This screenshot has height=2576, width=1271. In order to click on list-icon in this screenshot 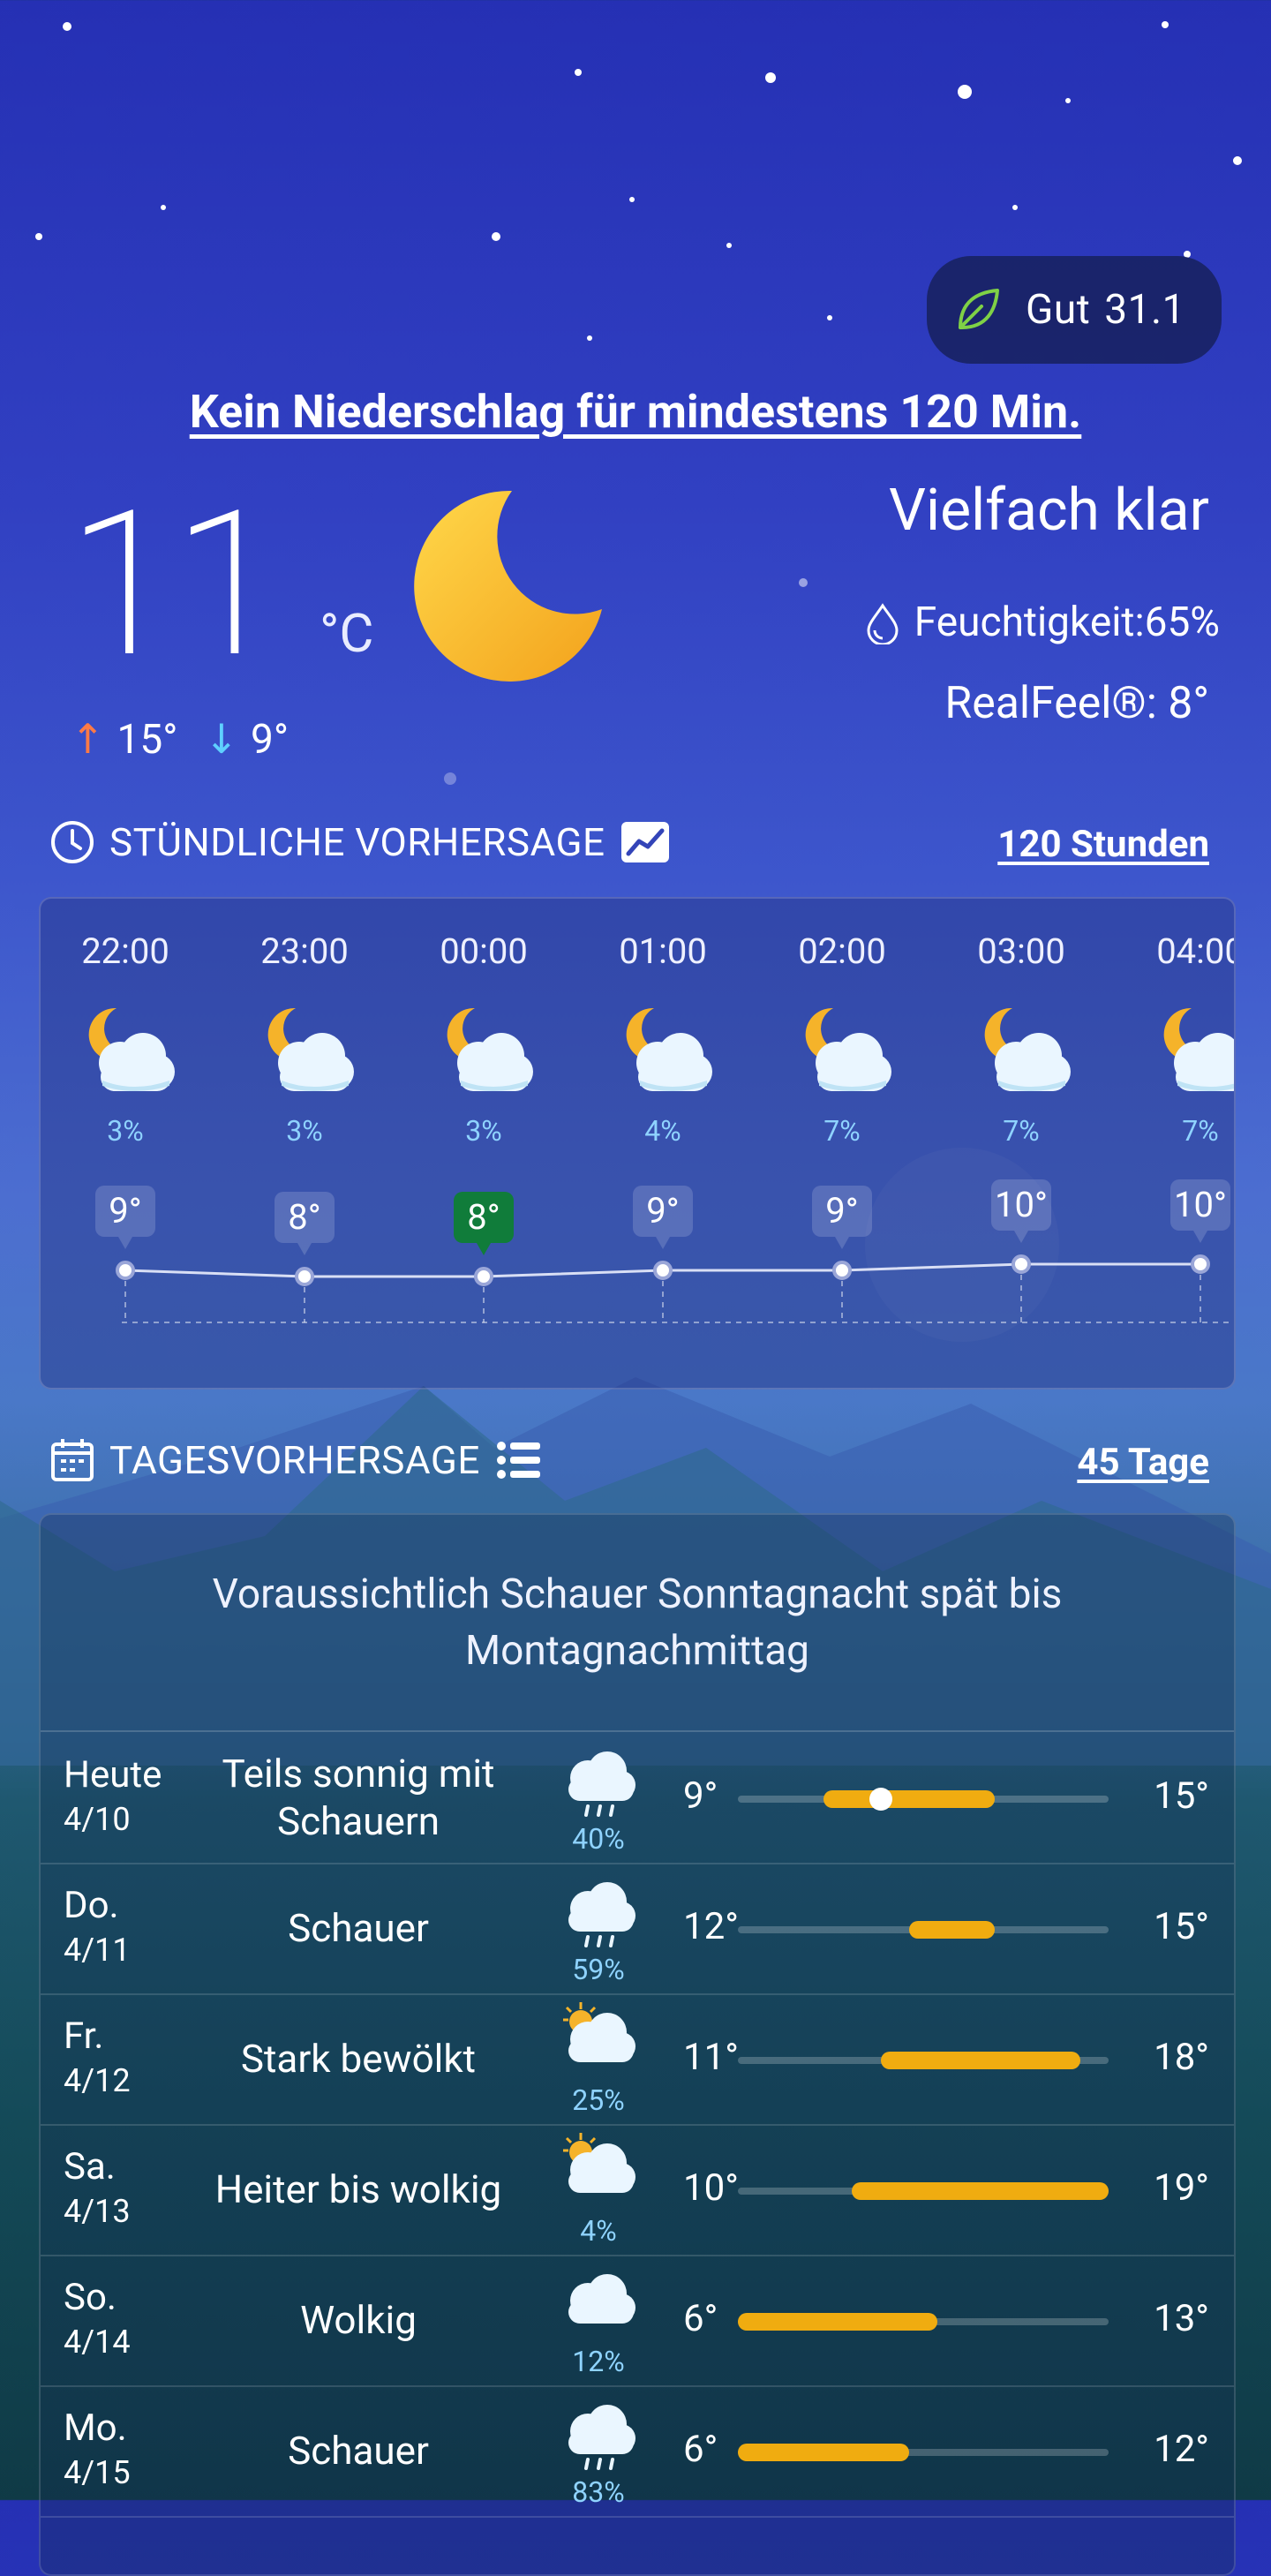, I will do `click(519, 1460)`.